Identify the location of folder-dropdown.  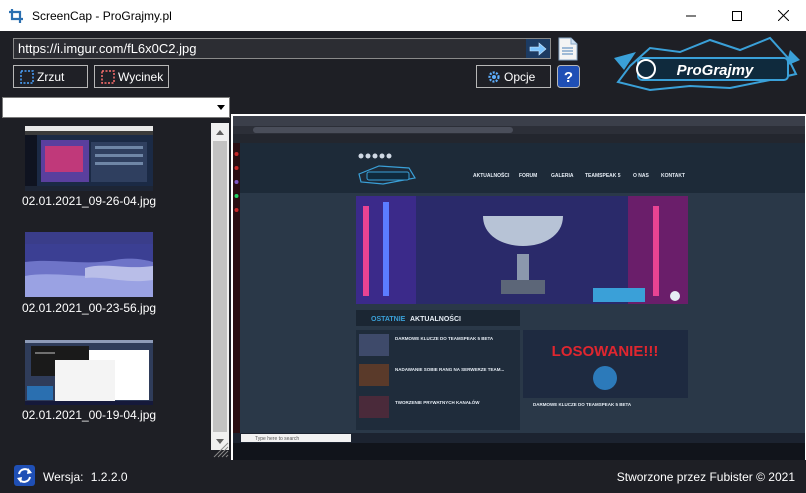
(116, 107).